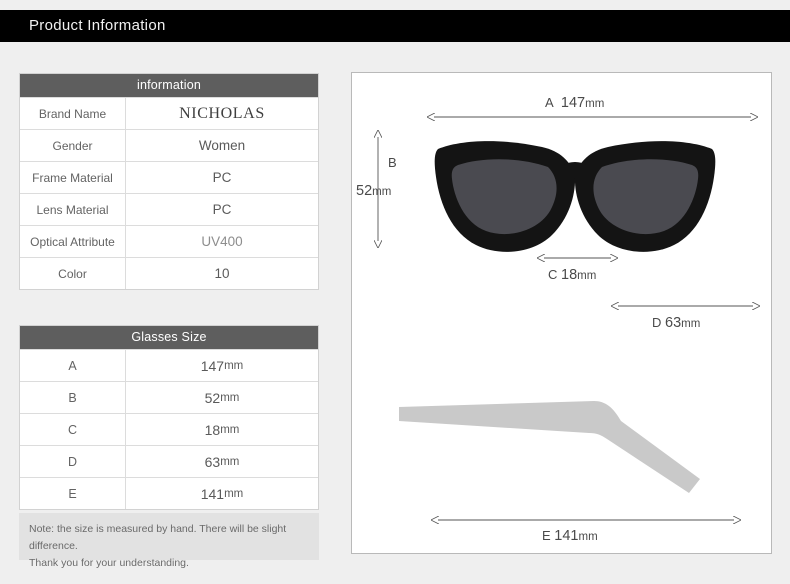 The height and width of the screenshot is (584, 790). I want to click on table-row: B 52 mm, so click(169, 397).